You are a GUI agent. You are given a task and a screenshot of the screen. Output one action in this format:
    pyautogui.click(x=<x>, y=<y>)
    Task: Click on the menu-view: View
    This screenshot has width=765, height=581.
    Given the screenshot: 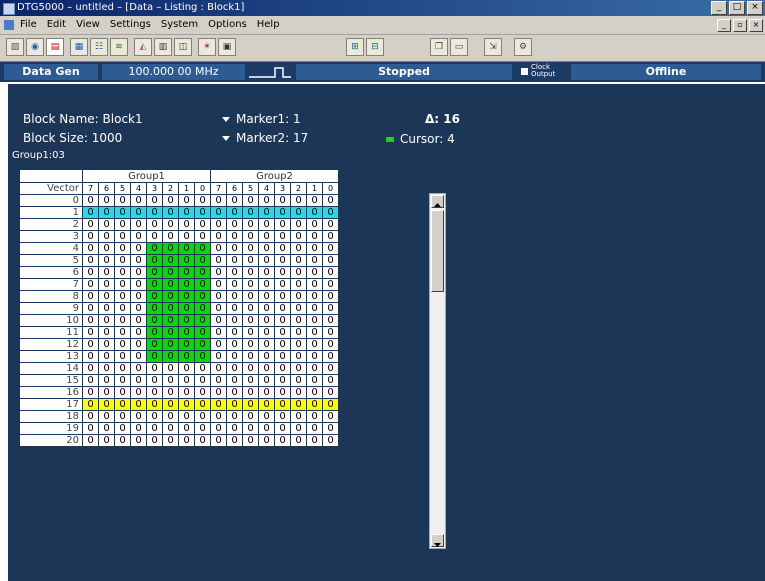 What is the action you would take?
    pyautogui.click(x=88, y=25)
    